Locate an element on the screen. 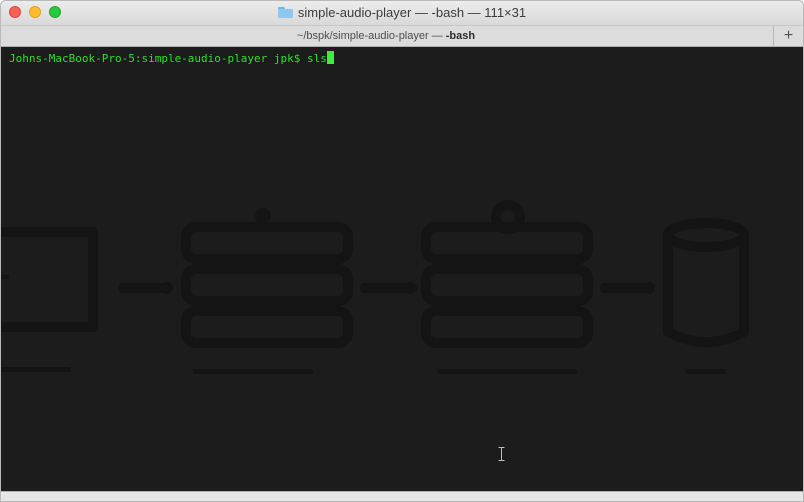  tab-process: -bash is located at coordinates (460, 36).